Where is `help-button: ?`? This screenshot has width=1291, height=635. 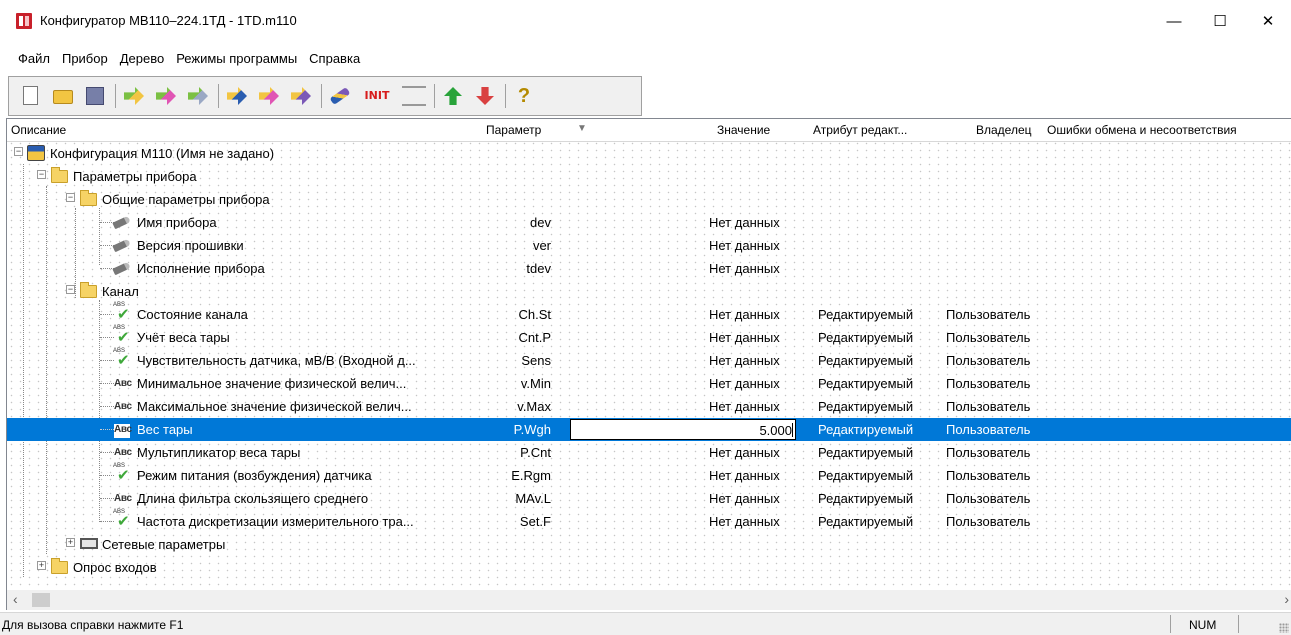
help-button: ? is located at coordinates (524, 96).